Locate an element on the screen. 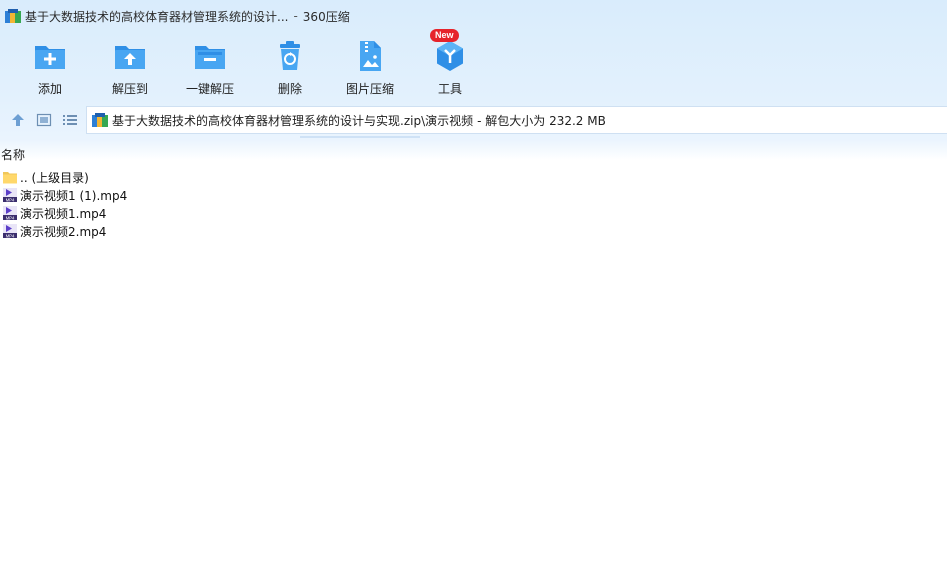  title-bar: 基于大数据技术的高校体育器材管理系统的设计... - 360压缩 is located at coordinates (473, 16).